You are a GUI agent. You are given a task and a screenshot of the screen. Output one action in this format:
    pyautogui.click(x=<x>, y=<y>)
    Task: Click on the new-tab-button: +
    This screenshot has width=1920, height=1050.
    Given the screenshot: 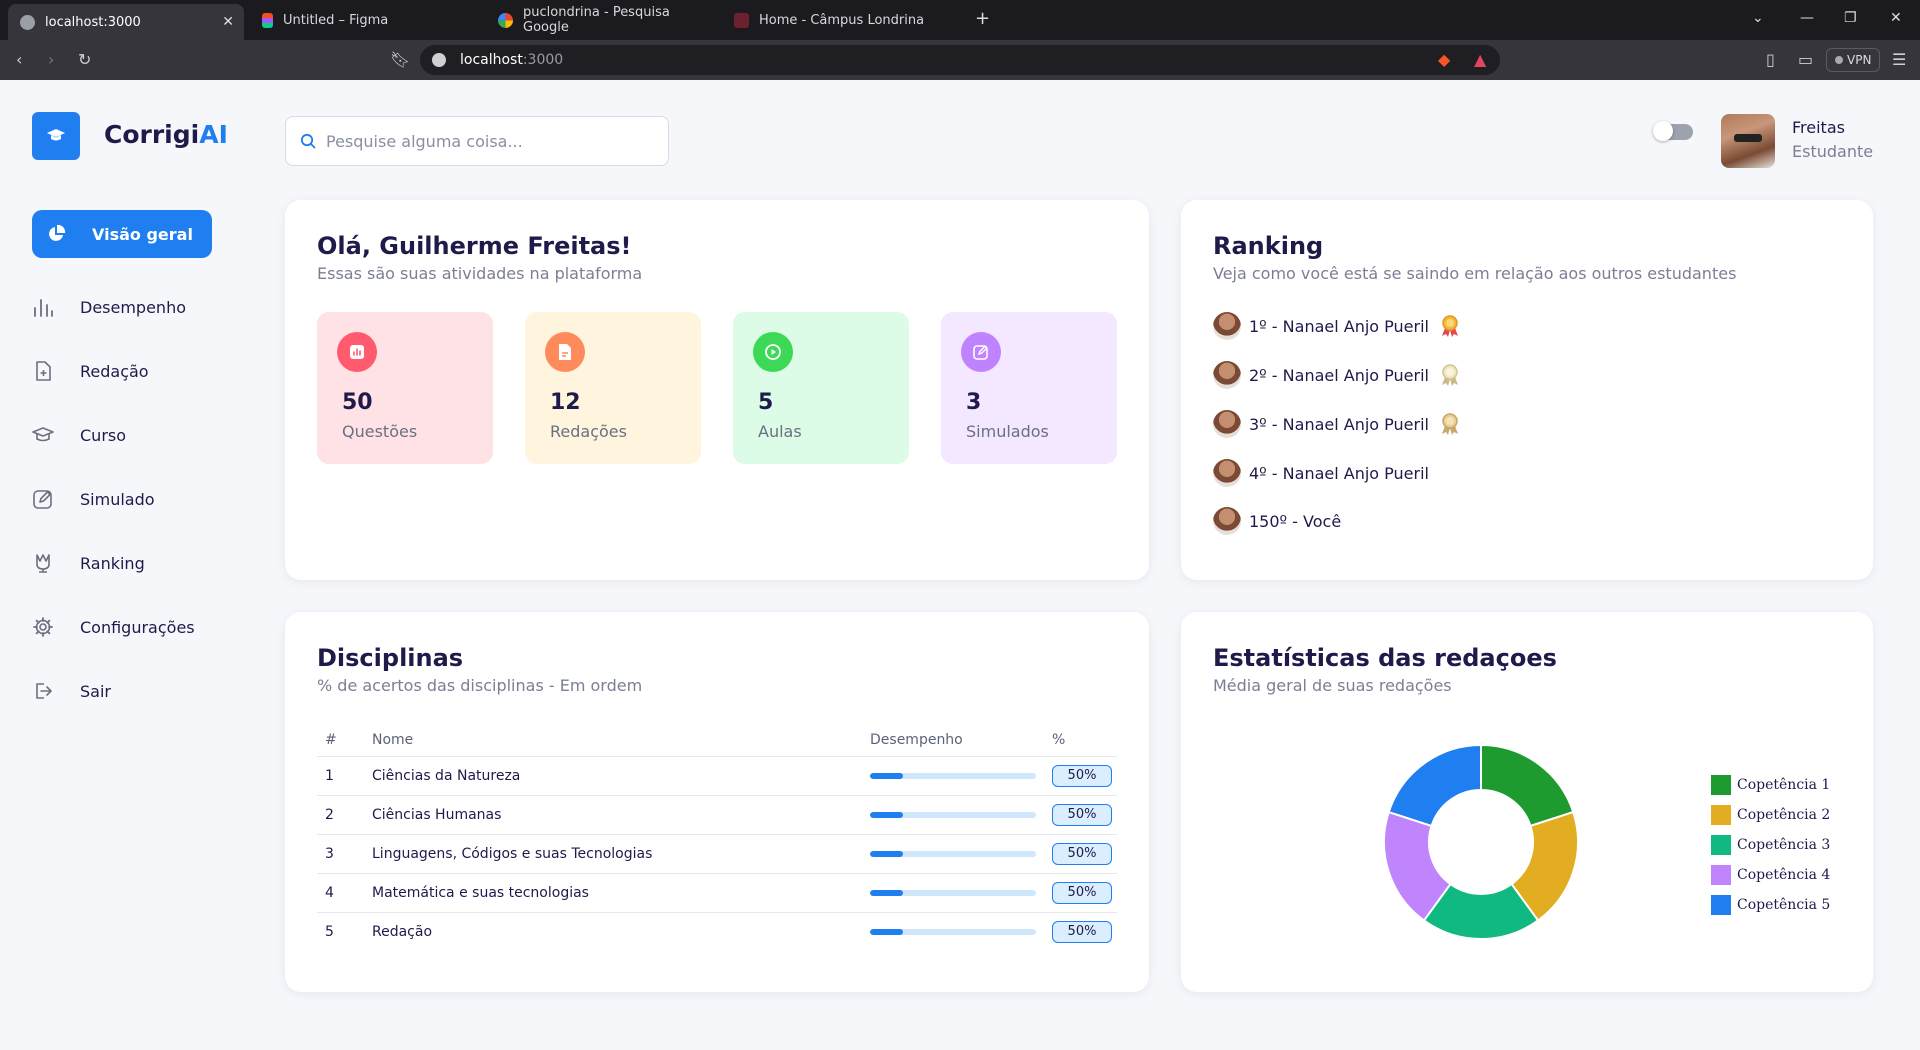 What is the action you would take?
    pyautogui.click(x=982, y=18)
    